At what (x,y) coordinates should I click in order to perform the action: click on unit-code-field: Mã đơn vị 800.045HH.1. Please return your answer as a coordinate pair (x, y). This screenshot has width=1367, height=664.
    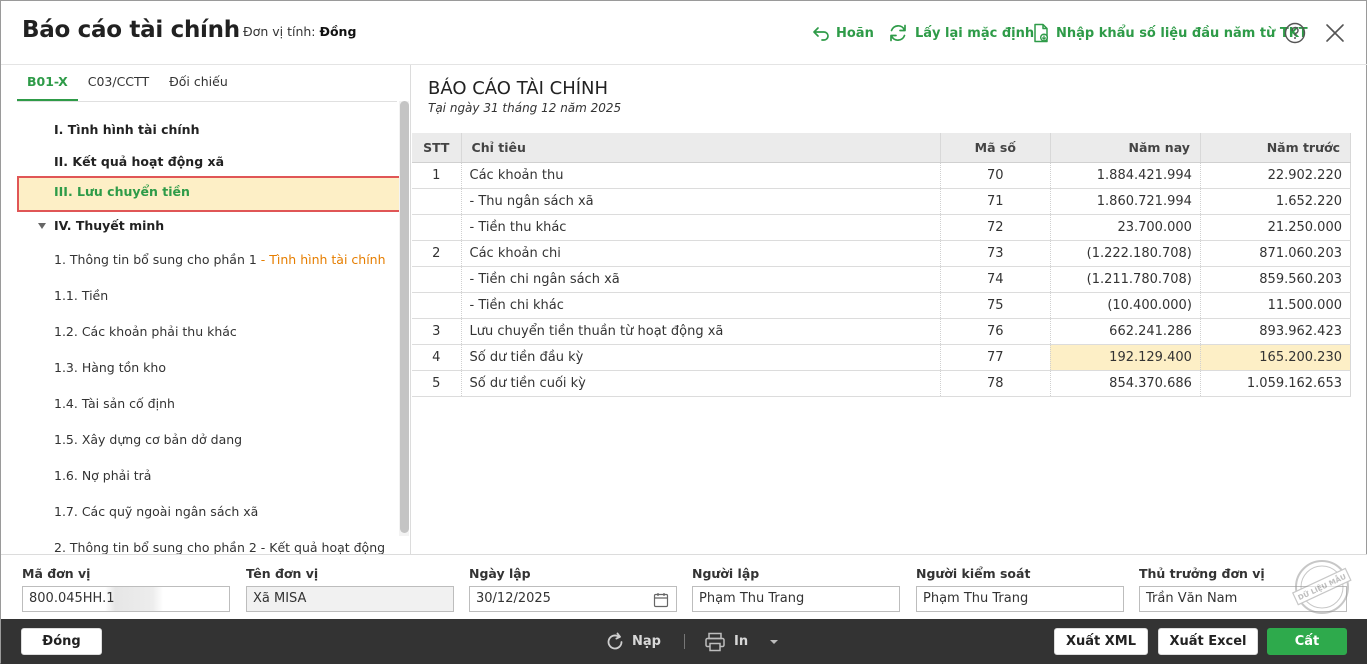
    Looking at the image, I should click on (126, 589).